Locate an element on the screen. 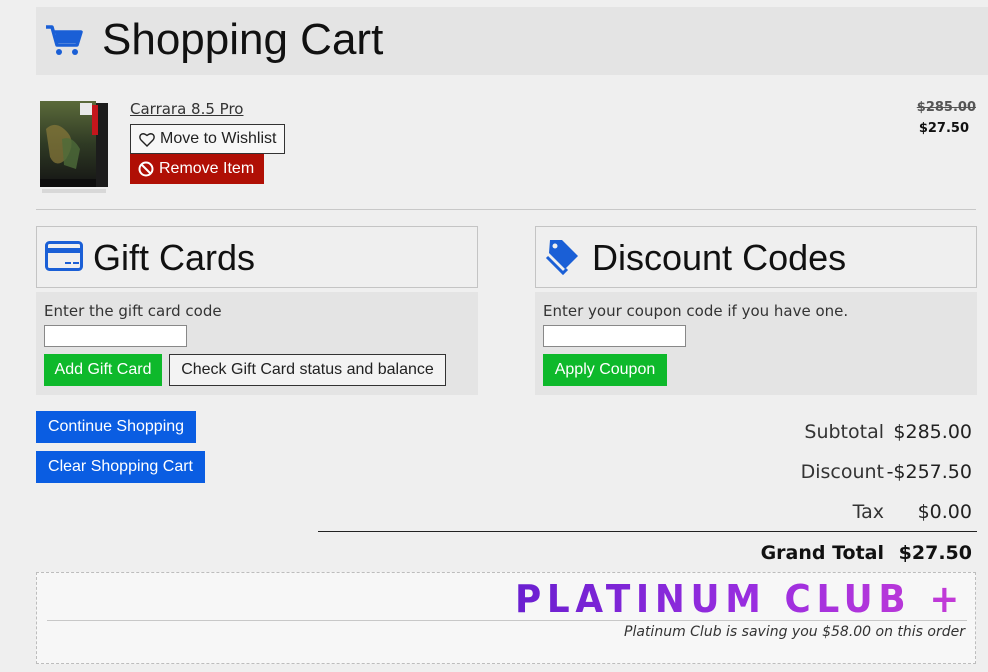  clear-shopping-cart-button: Clear Shopping Cart is located at coordinates (120, 467).